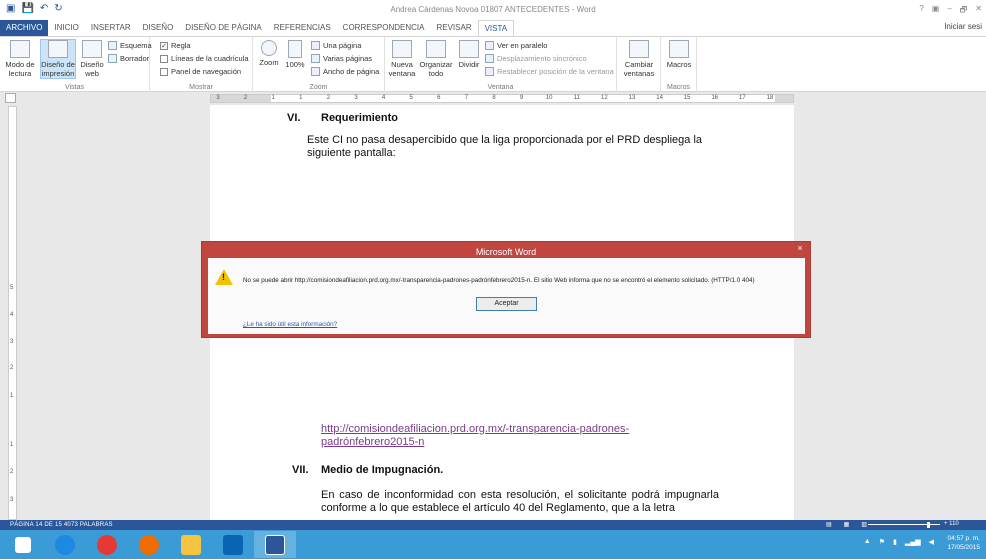 The image size is (986, 559). What do you see at coordinates (74, 87) in the screenshot?
I see `group-label-vistas: Vistas` at bounding box center [74, 87].